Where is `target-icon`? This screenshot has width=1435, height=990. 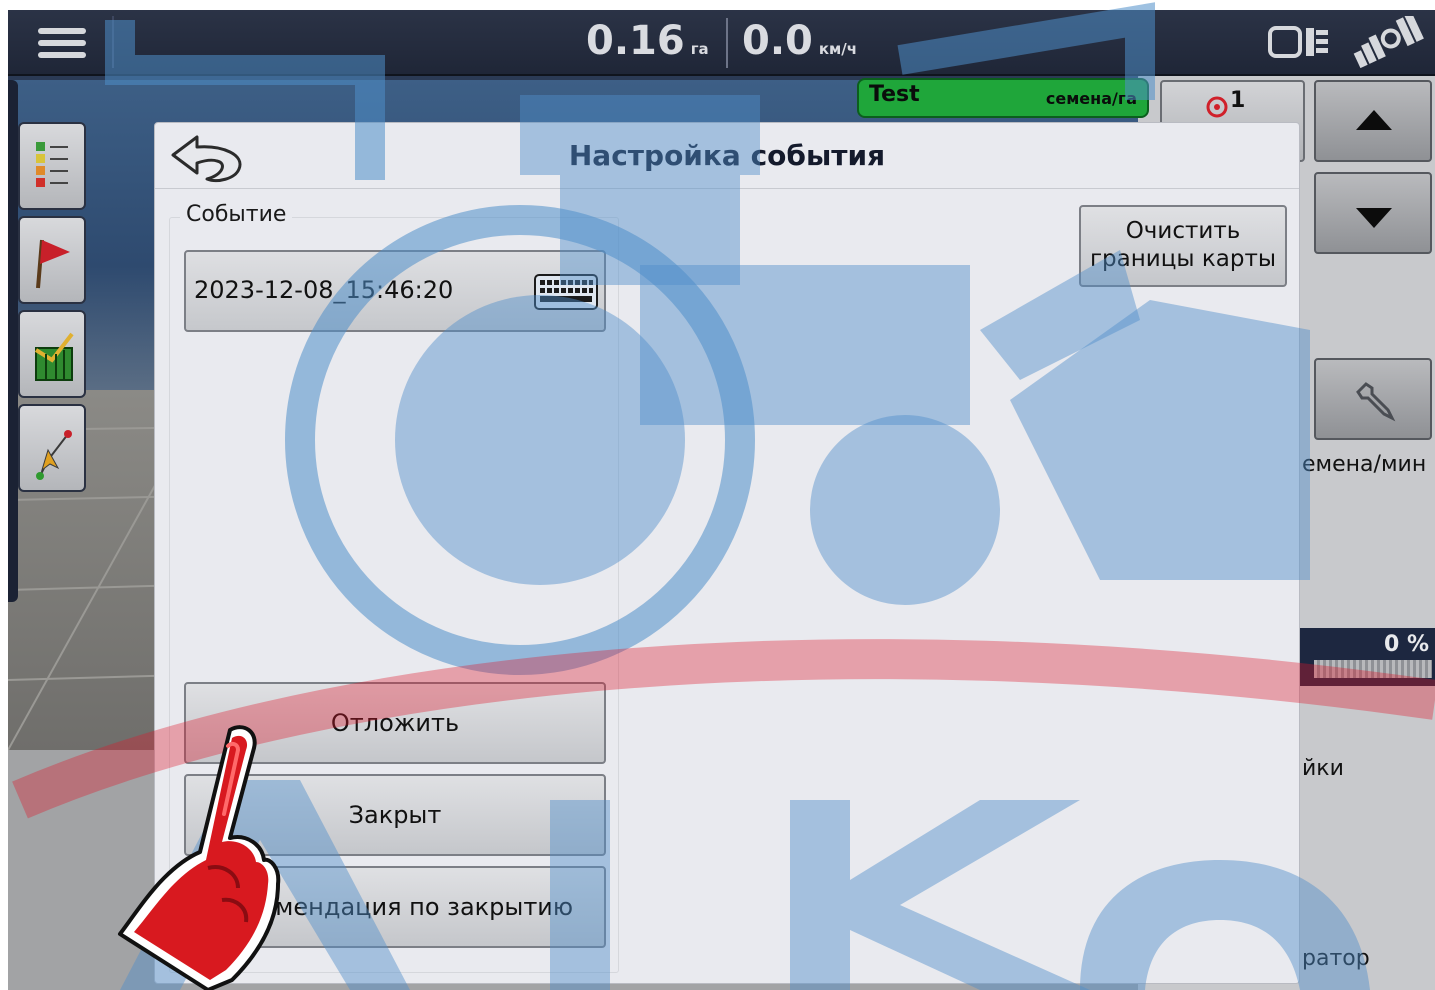 target-icon is located at coordinates (1217, 107).